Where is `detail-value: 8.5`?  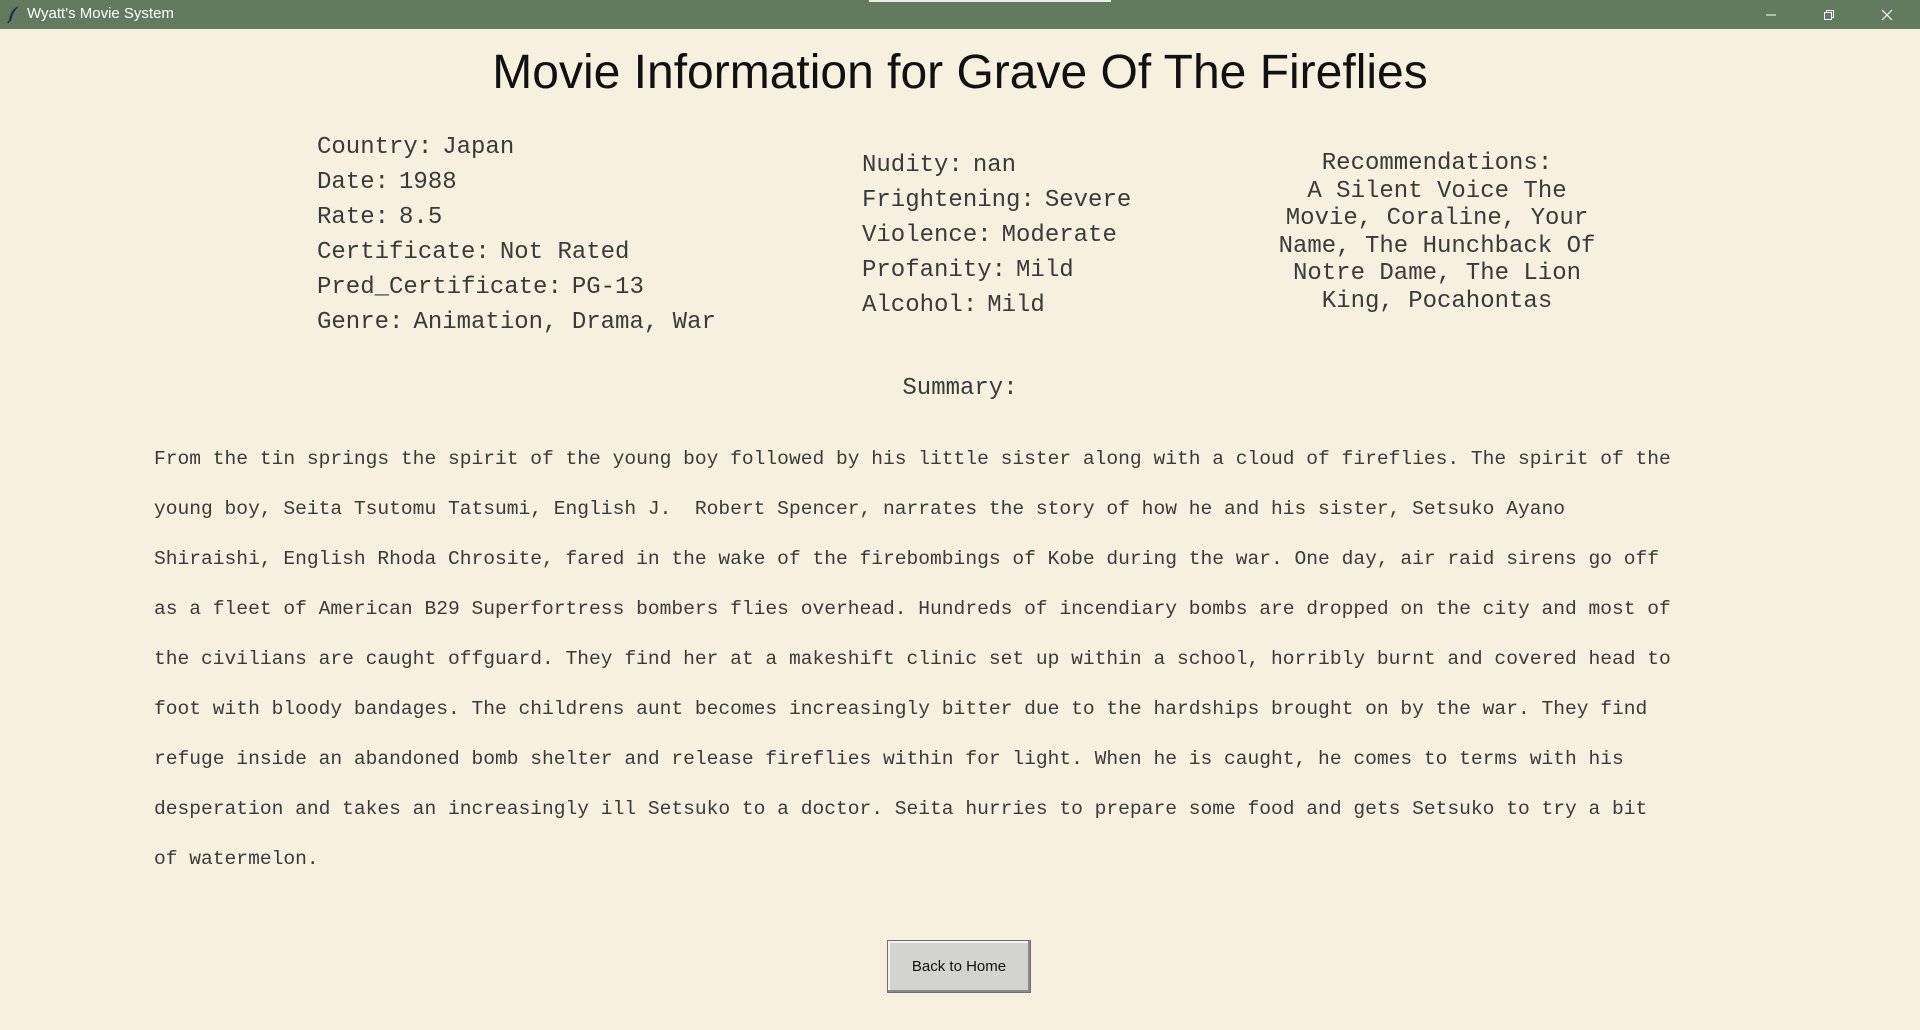 detail-value: 8.5 is located at coordinates (421, 217).